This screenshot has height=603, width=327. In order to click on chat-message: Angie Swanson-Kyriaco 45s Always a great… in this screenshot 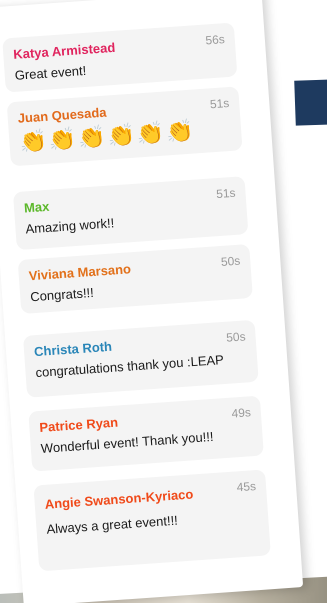, I will do `click(152, 520)`.